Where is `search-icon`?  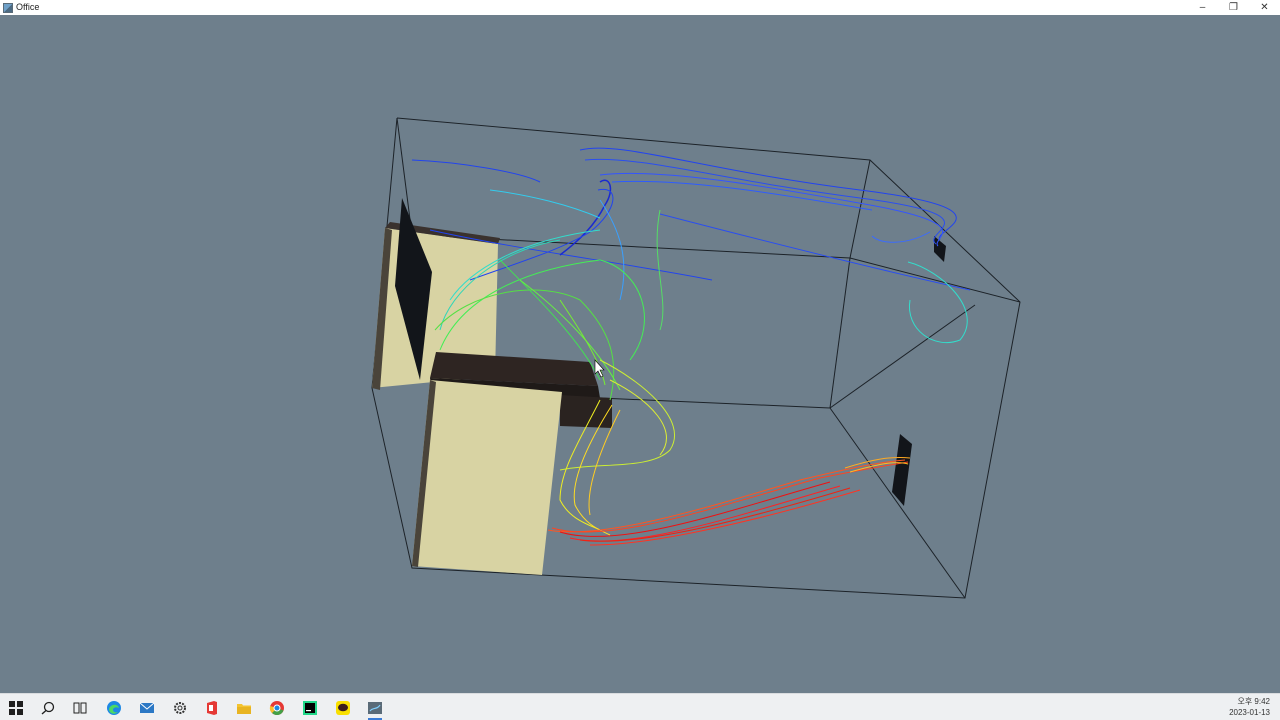
search-icon is located at coordinates (48, 708).